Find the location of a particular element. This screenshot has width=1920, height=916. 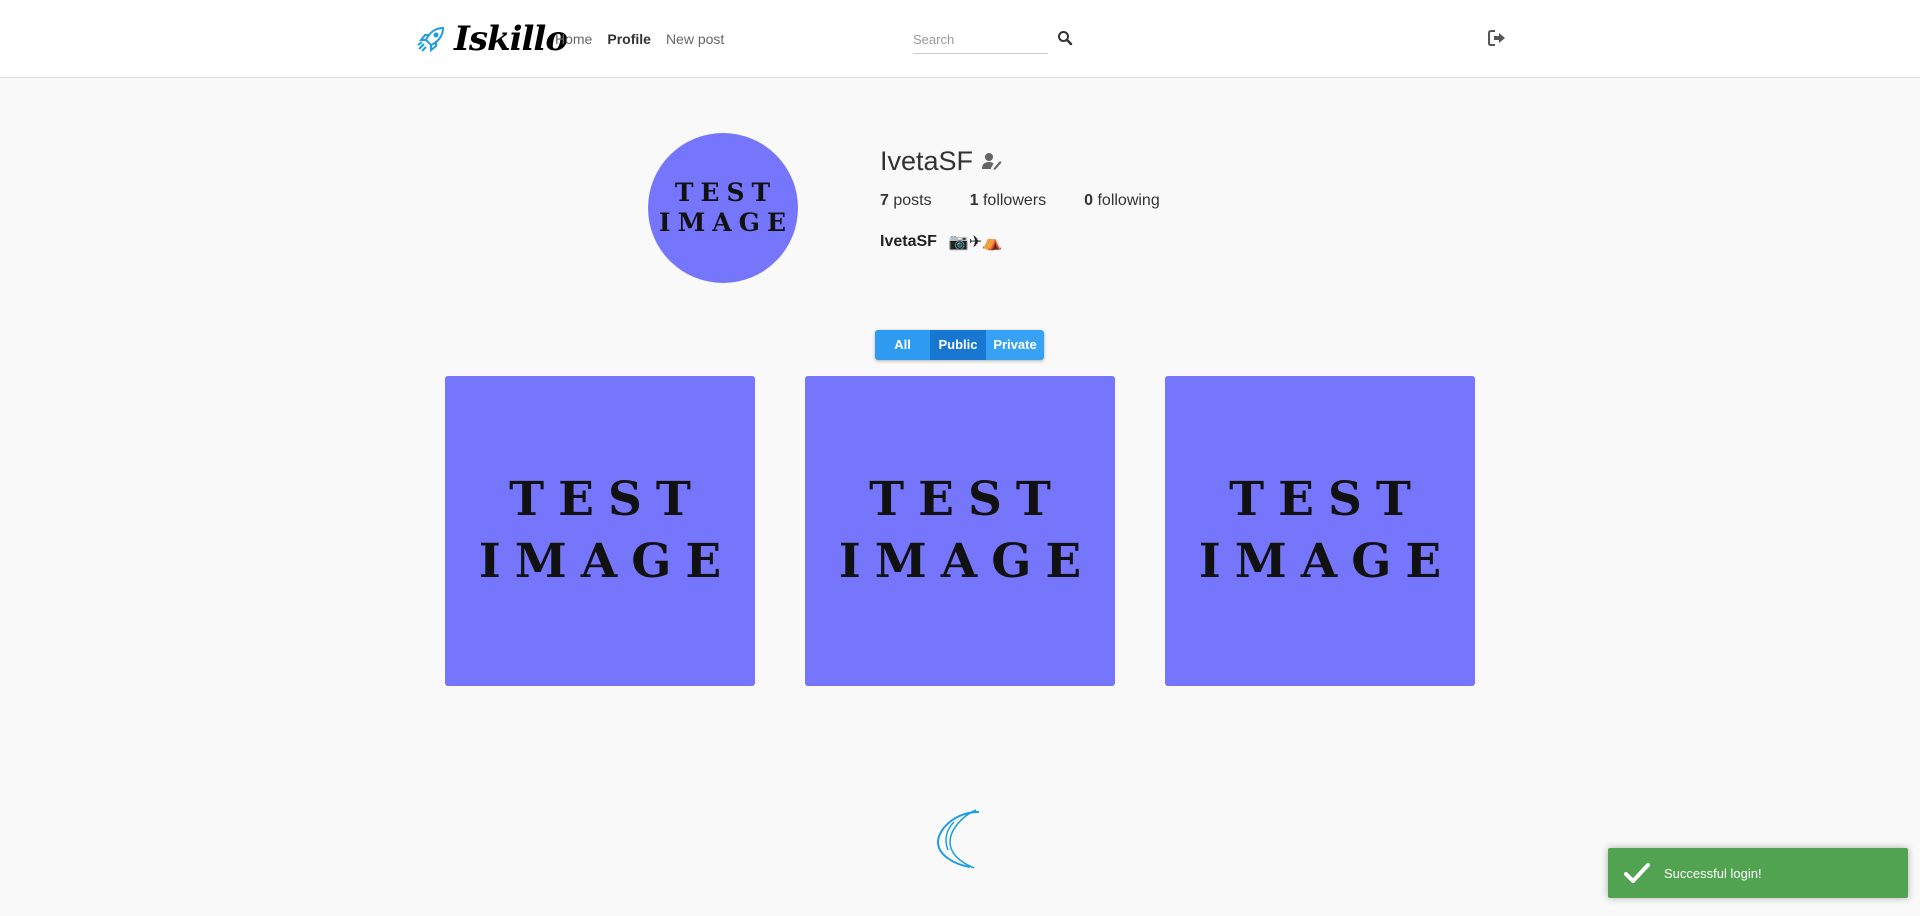

profile-stats: 7 posts 1 followers 0 following is located at coordinates (1039, 201).